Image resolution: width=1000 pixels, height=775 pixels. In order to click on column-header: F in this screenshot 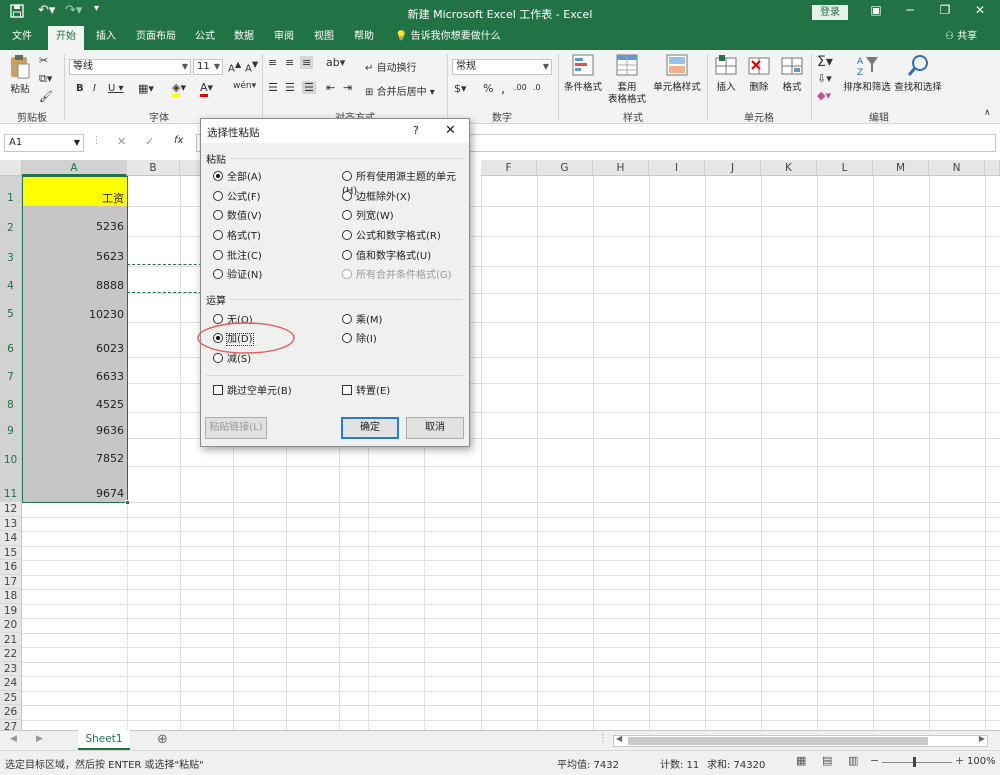, I will do `click(509, 168)`.